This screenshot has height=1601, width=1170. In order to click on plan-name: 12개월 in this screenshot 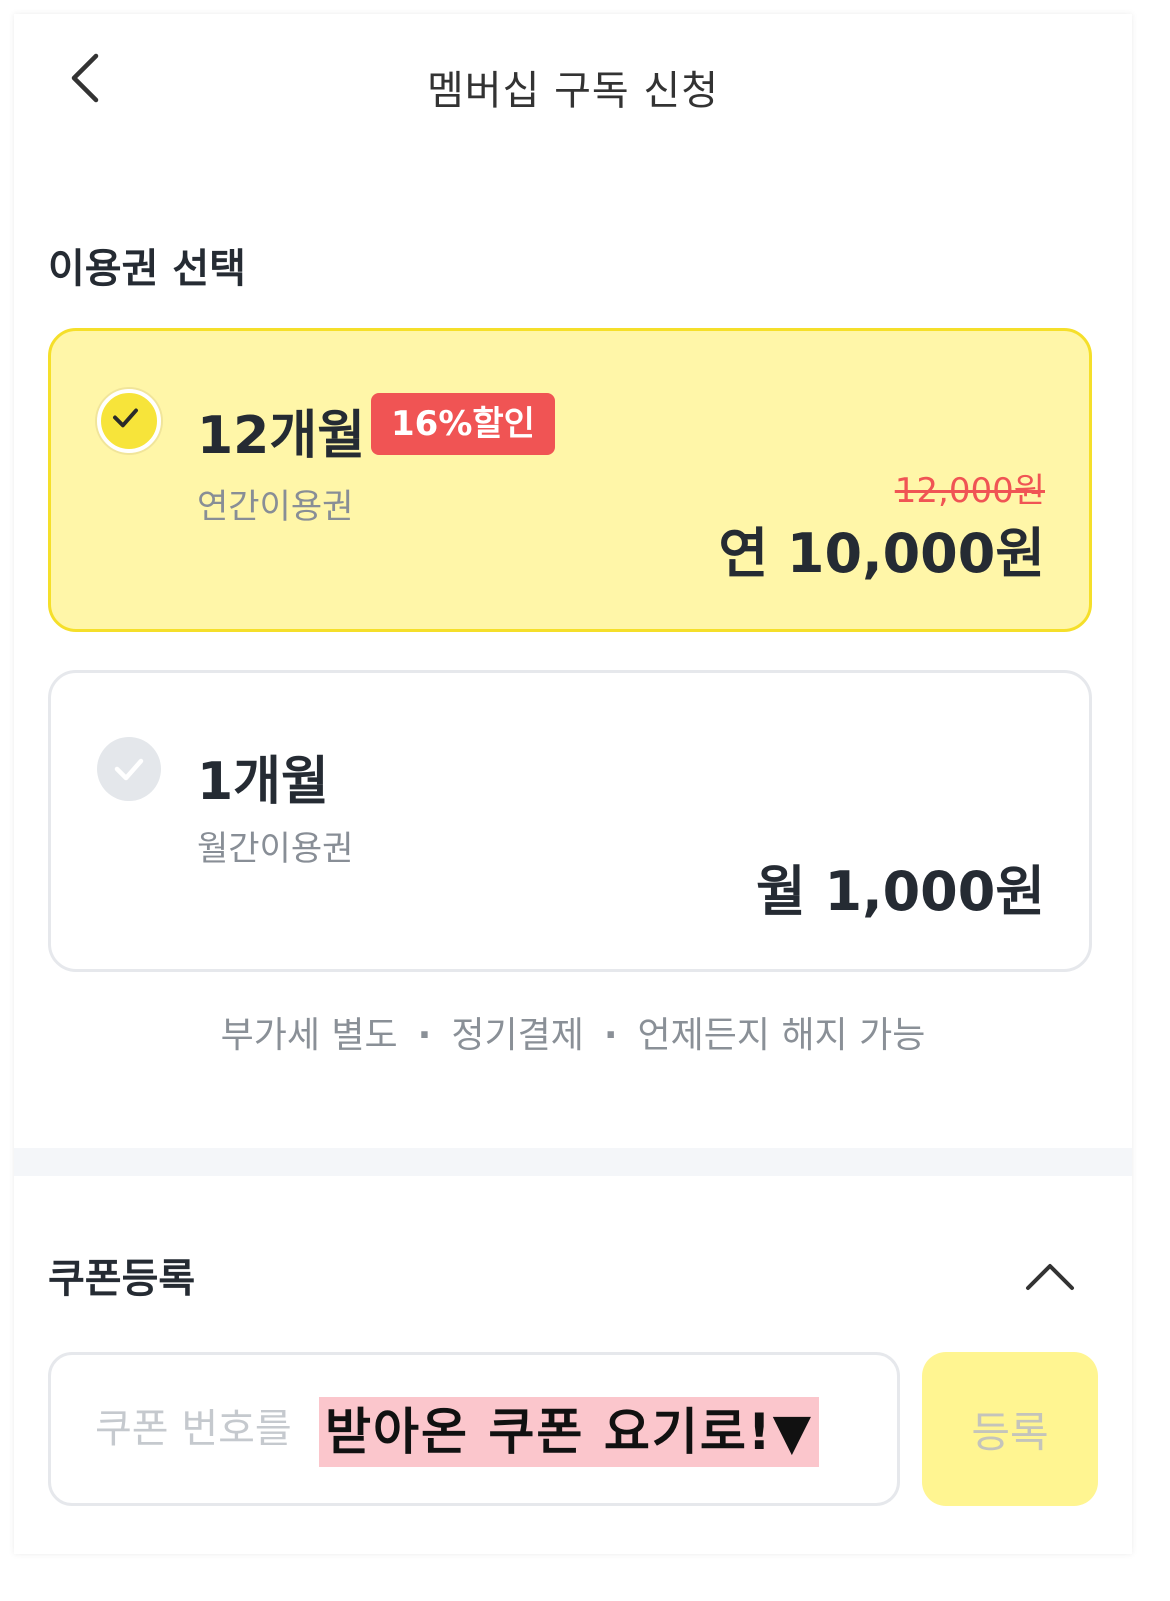, I will do `click(281, 436)`.